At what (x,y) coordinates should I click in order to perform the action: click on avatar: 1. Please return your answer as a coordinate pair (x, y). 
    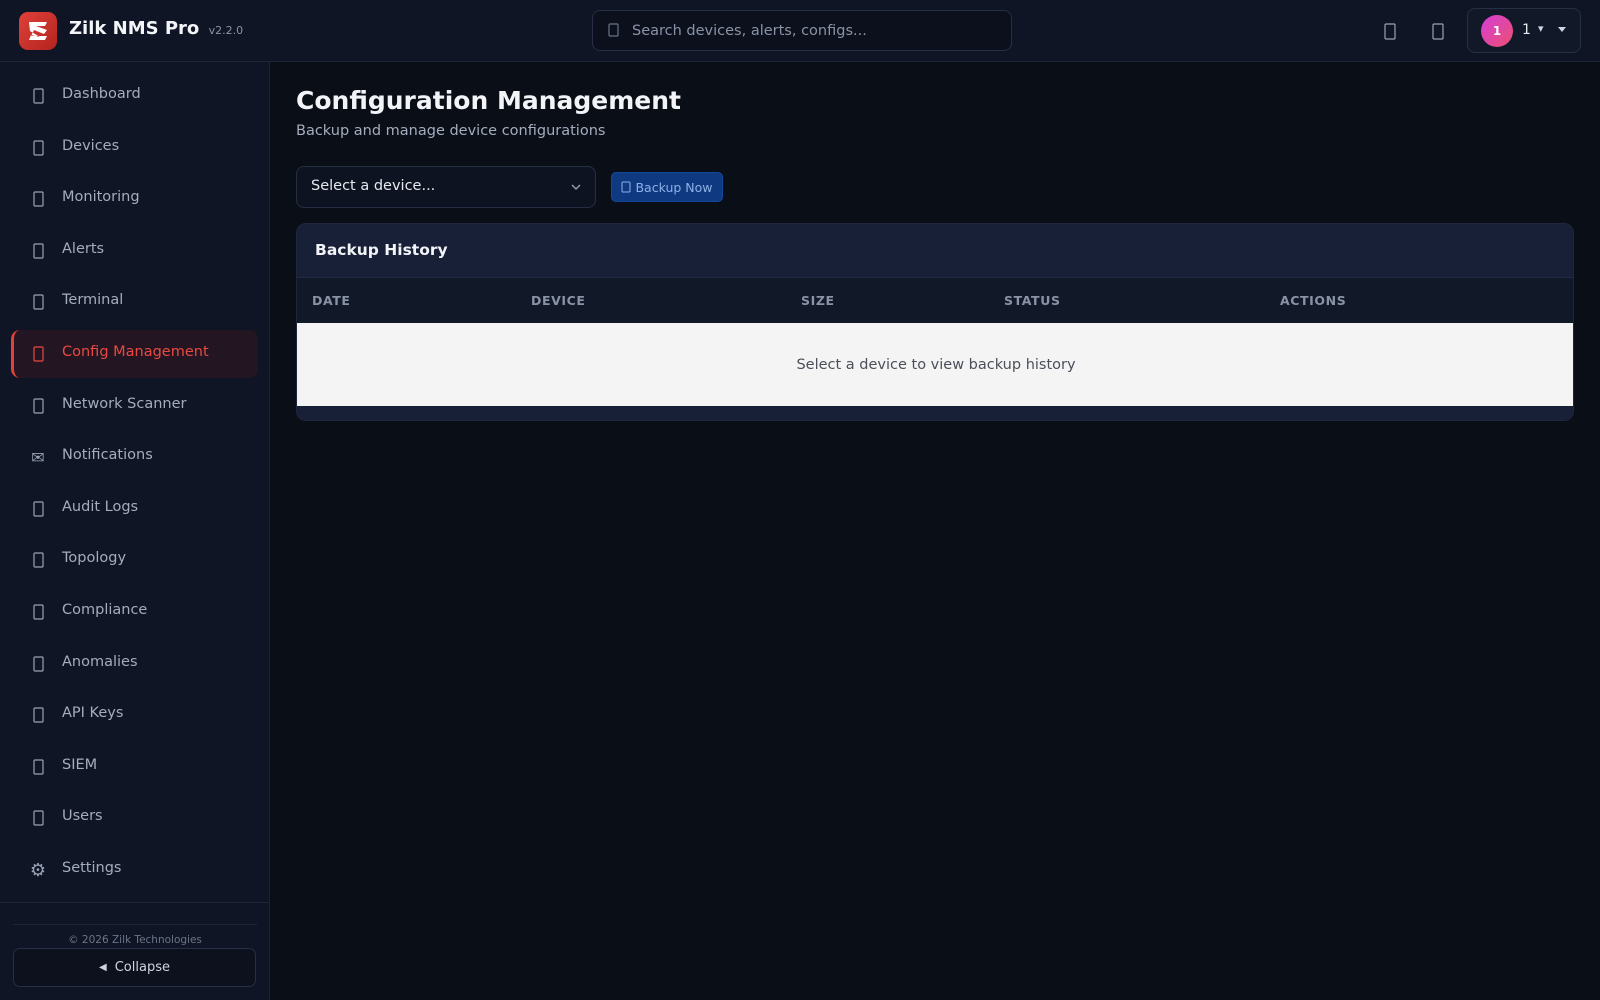
    Looking at the image, I should click on (1497, 31).